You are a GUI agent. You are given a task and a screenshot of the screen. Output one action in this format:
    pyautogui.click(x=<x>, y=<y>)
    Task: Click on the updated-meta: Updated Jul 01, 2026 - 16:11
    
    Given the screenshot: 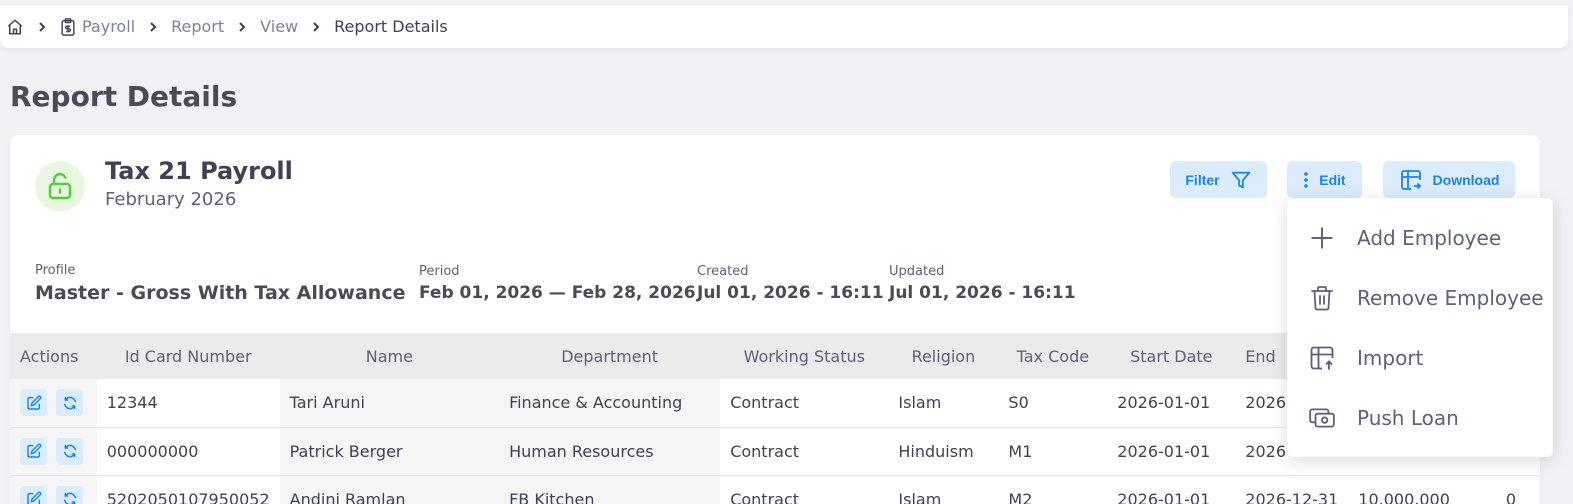 What is the action you would take?
    pyautogui.click(x=982, y=283)
    